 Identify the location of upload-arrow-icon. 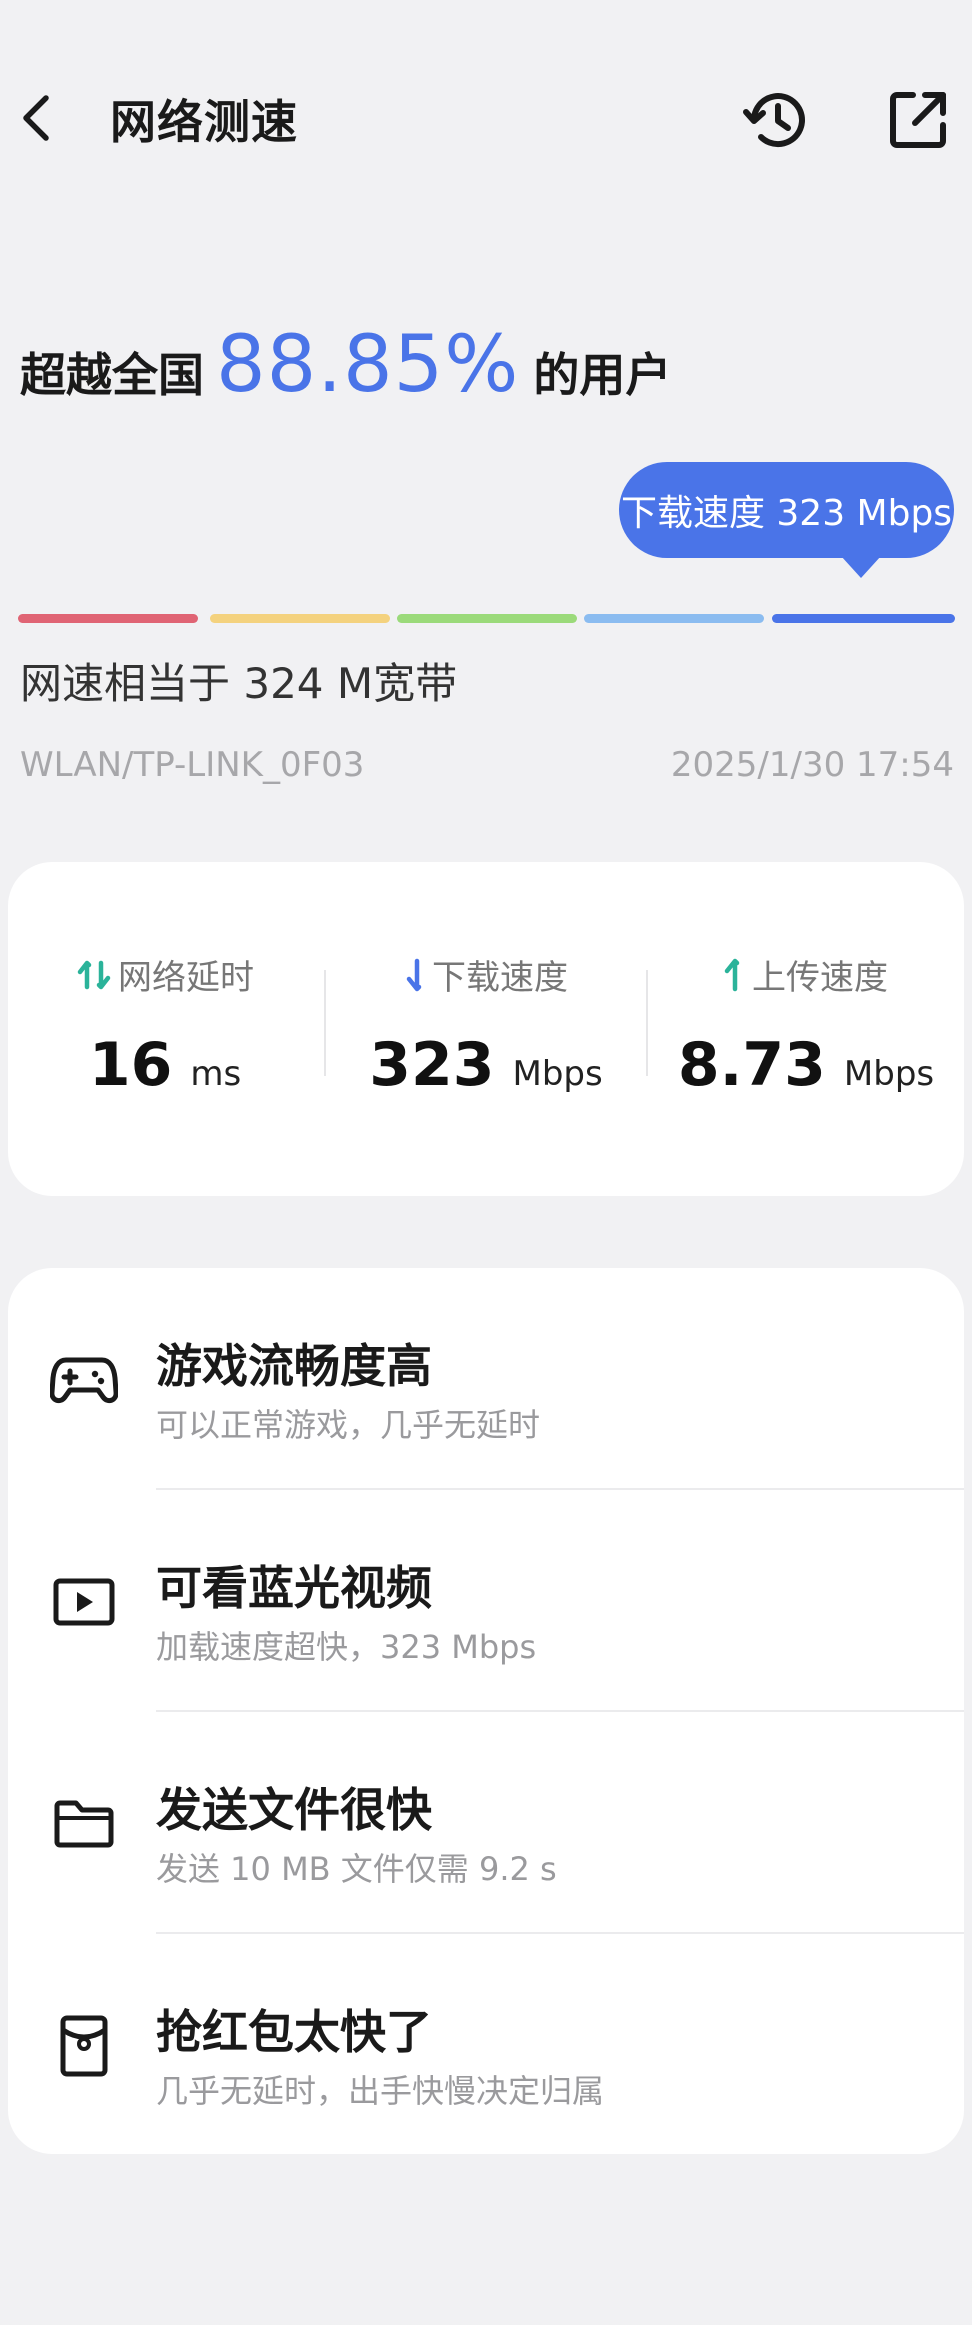
(735, 975).